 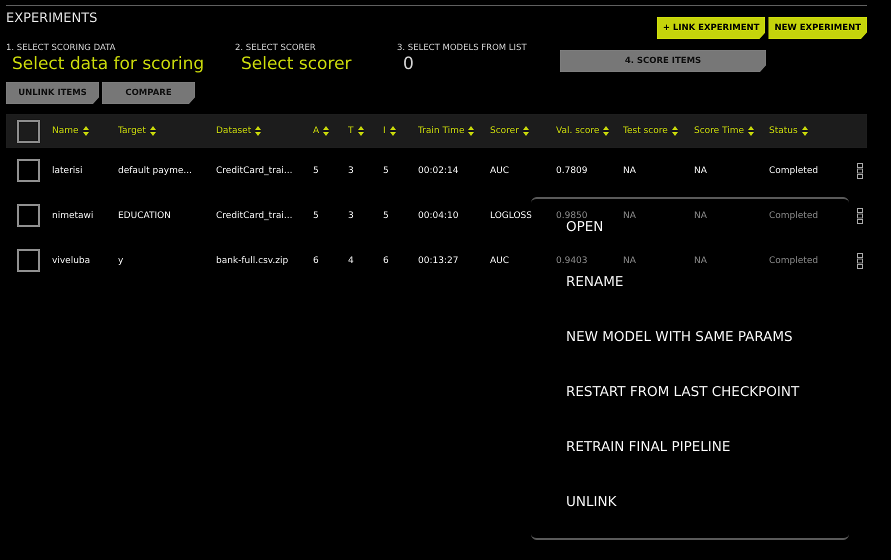 What do you see at coordinates (253, 261) in the screenshot?
I see `table-cell-text: bank-full.csv.zip` at bounding box center [253, 261].